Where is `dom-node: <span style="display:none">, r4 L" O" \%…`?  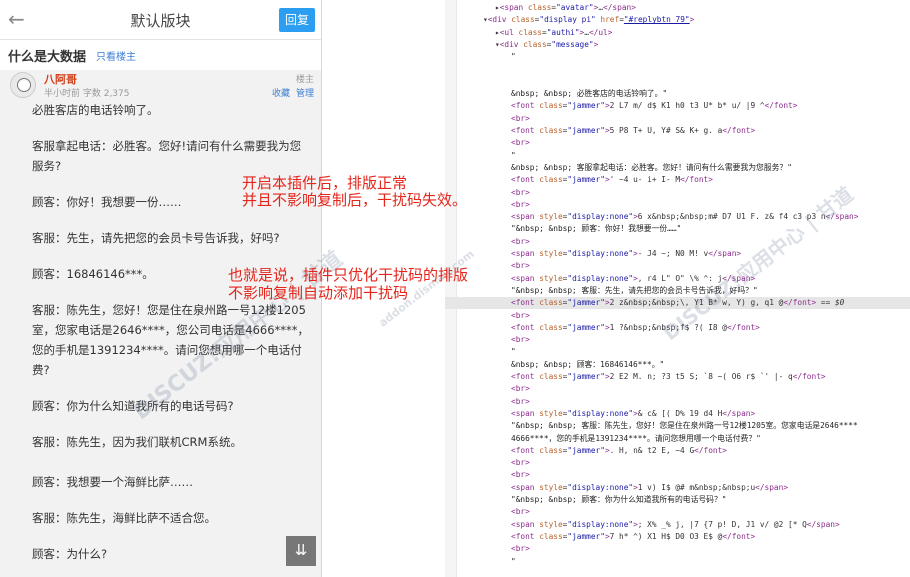 dom-node: <span style="display:none">, r4 L" O" \%… is located at coordinates (633, 279).